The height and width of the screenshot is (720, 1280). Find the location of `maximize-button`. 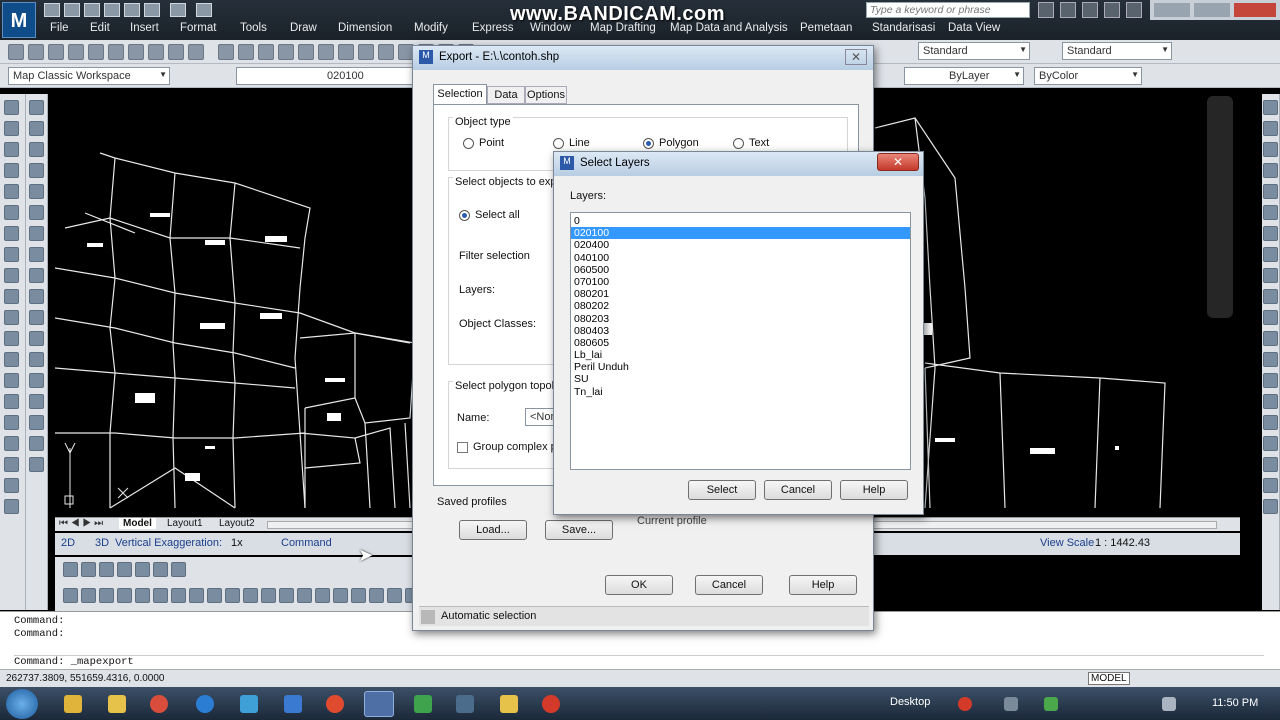

maximize-button is located at coordinates (1212, 10).